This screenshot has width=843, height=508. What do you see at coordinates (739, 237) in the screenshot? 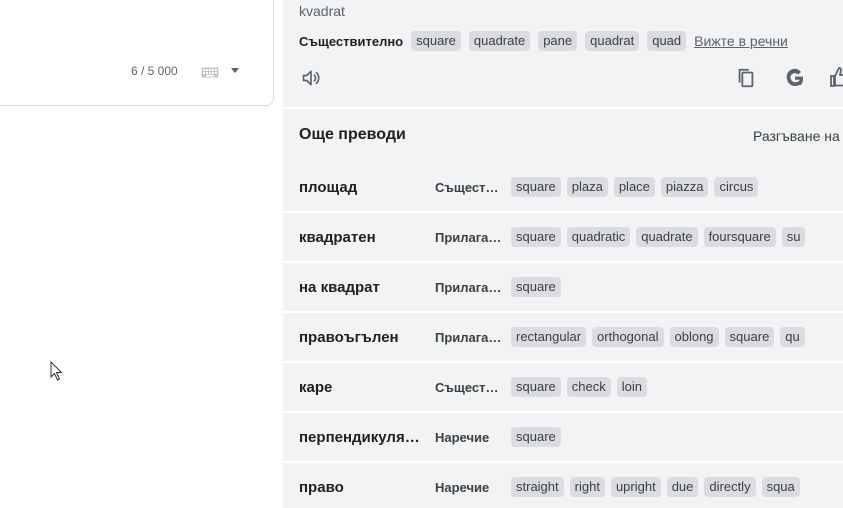
I see `synonym-chip: foursquare` at bounding box center [739, 237].